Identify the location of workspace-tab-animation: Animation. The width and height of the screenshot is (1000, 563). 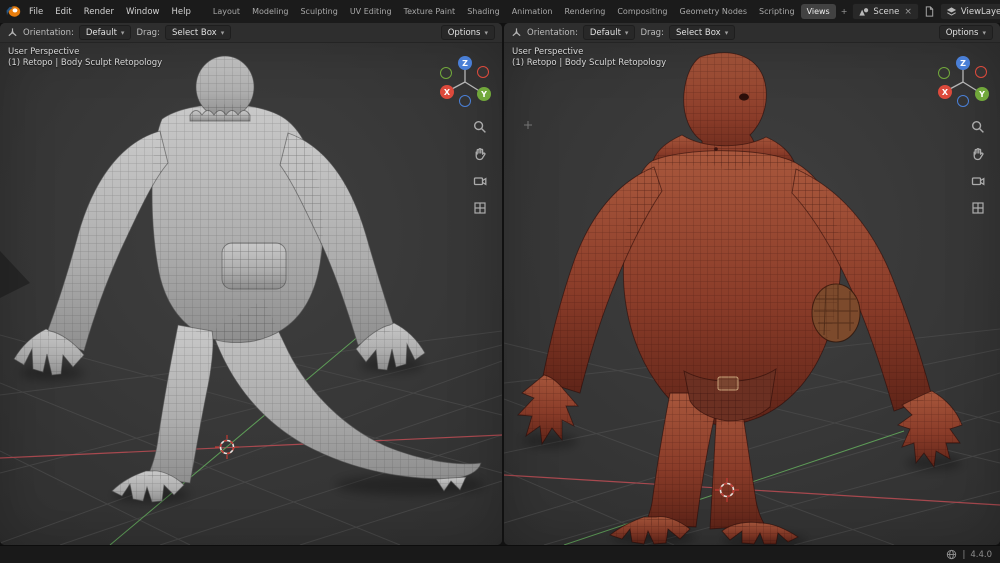
(532, 11).